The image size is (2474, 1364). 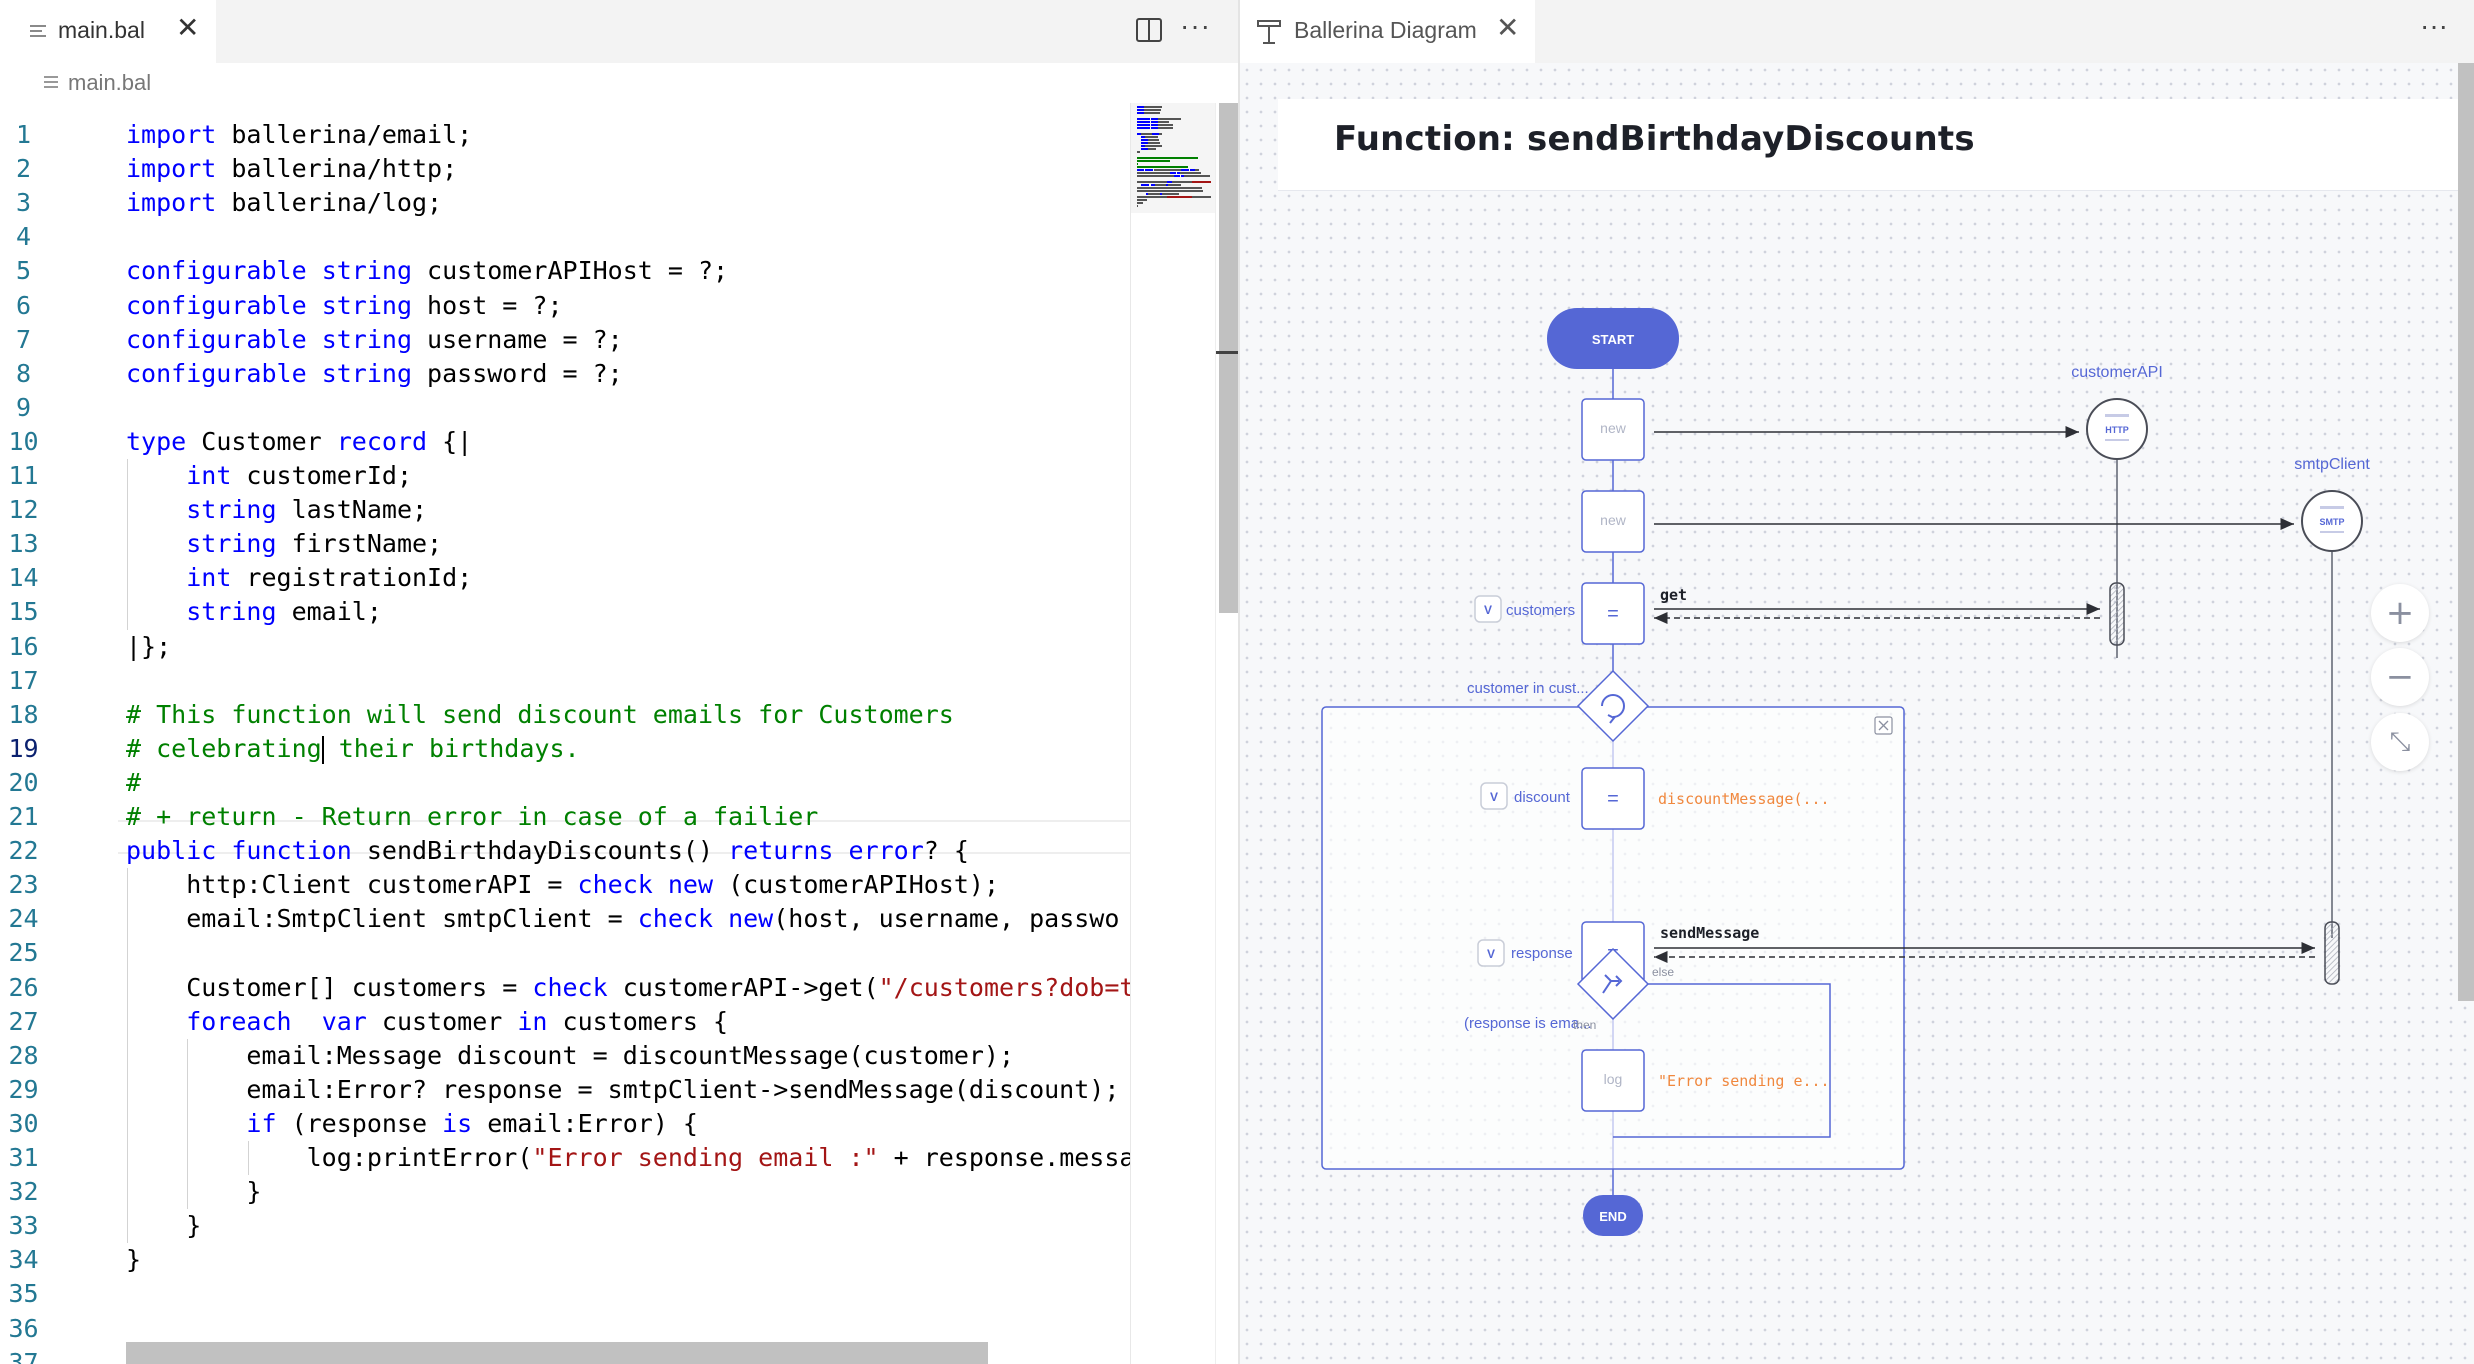 I want to click on vertical-scrollbar-thumb, so click(x=1228, y=358).